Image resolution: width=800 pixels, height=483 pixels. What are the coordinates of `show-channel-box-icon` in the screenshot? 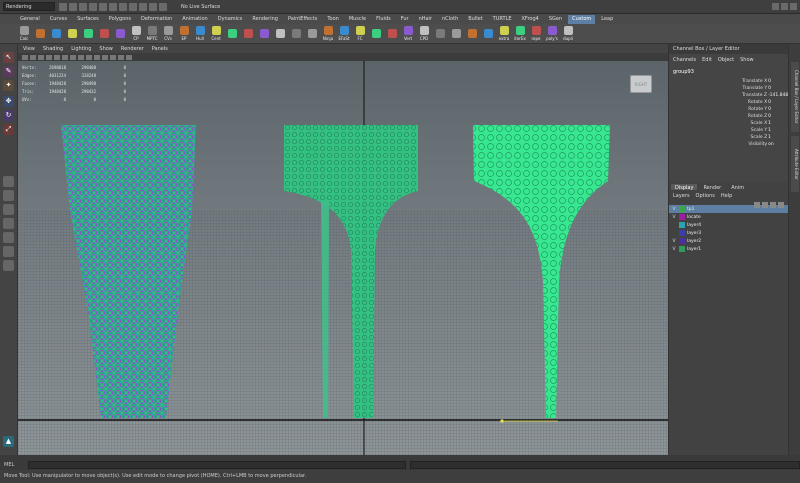 It's located at (793, 6).